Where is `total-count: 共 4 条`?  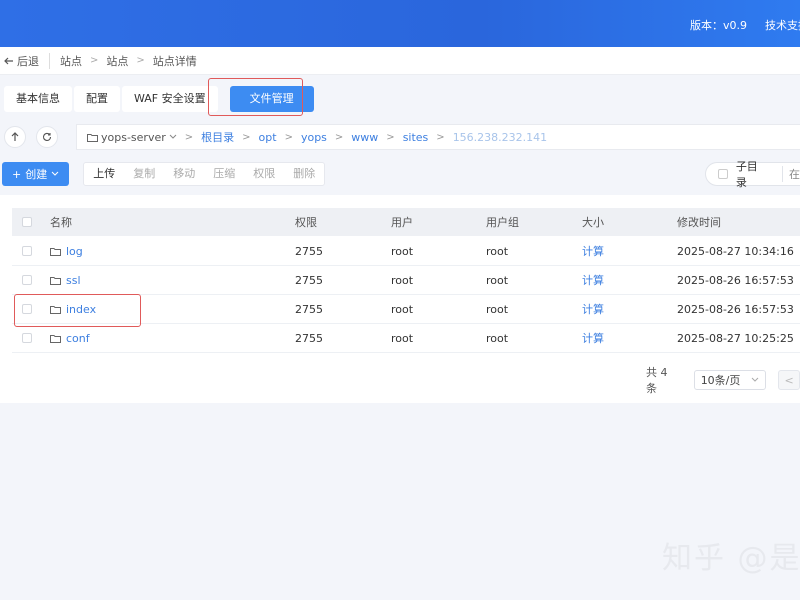 total-count: 共 4 条 is located at coordinates (657, 380).